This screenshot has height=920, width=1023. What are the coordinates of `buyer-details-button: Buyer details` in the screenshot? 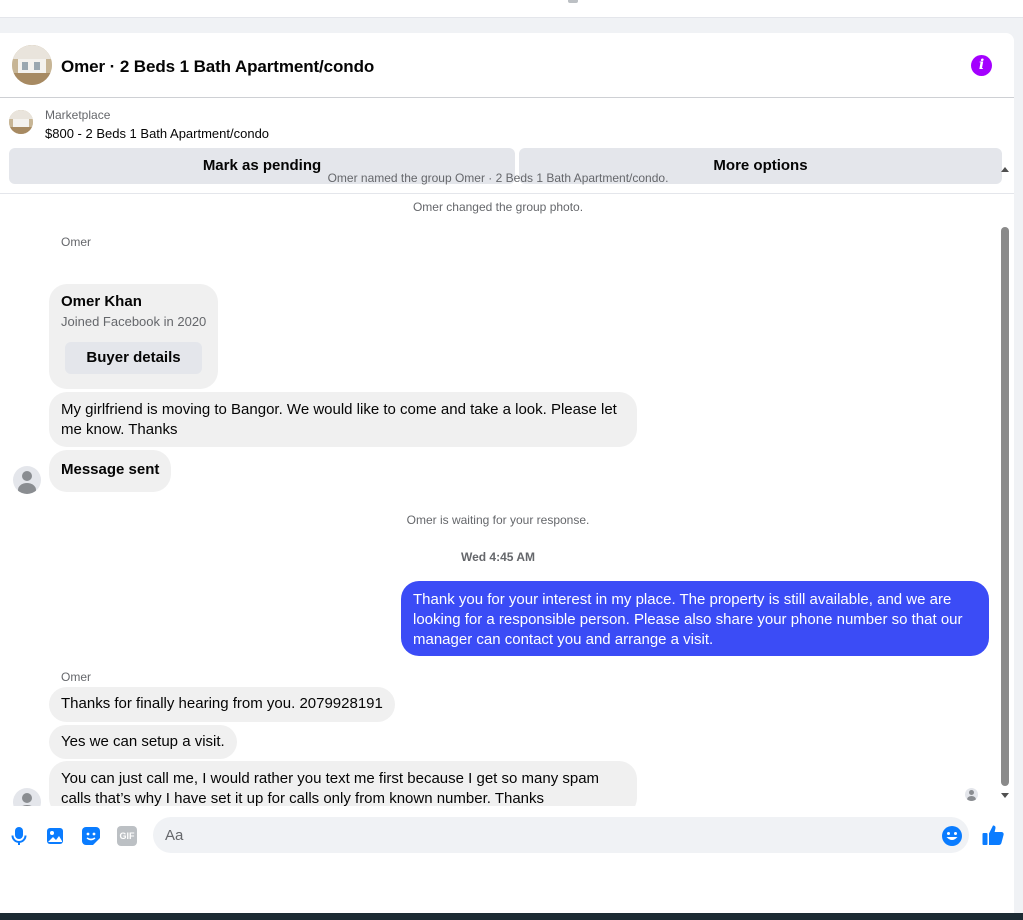 It's located at (133, 358).